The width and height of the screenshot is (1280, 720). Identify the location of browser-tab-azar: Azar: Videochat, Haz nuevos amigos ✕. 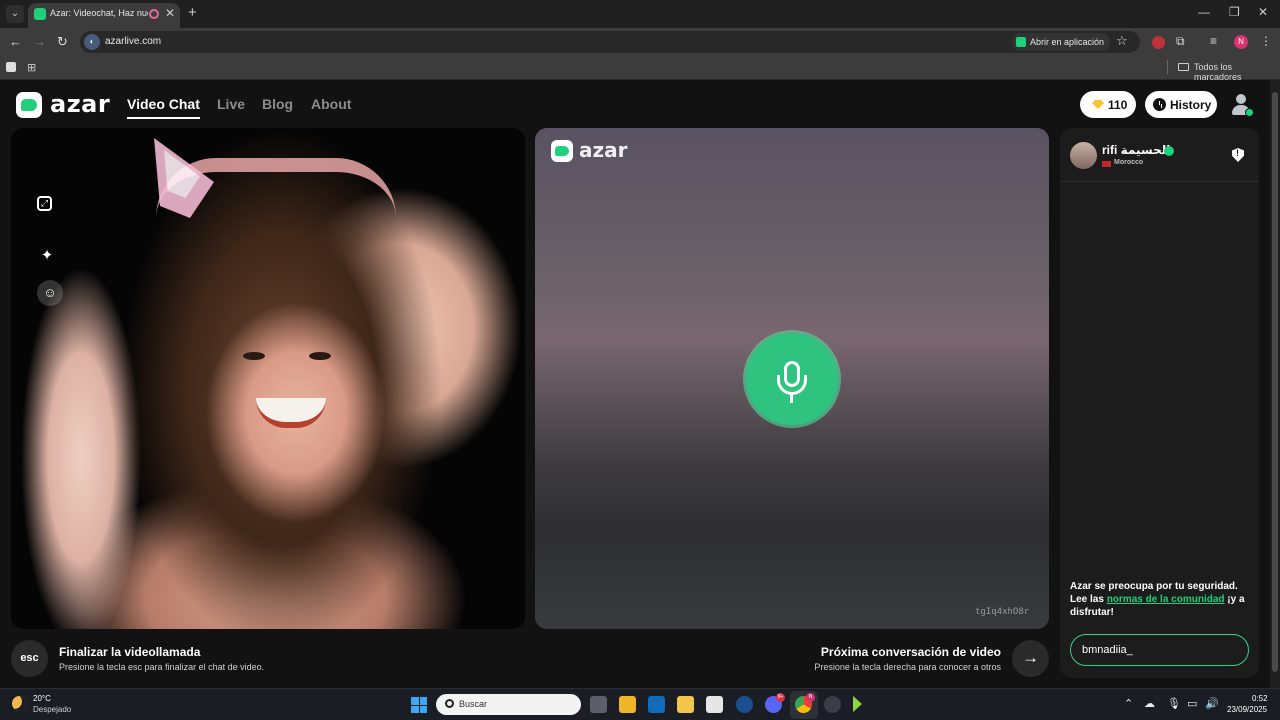
(104, 15).